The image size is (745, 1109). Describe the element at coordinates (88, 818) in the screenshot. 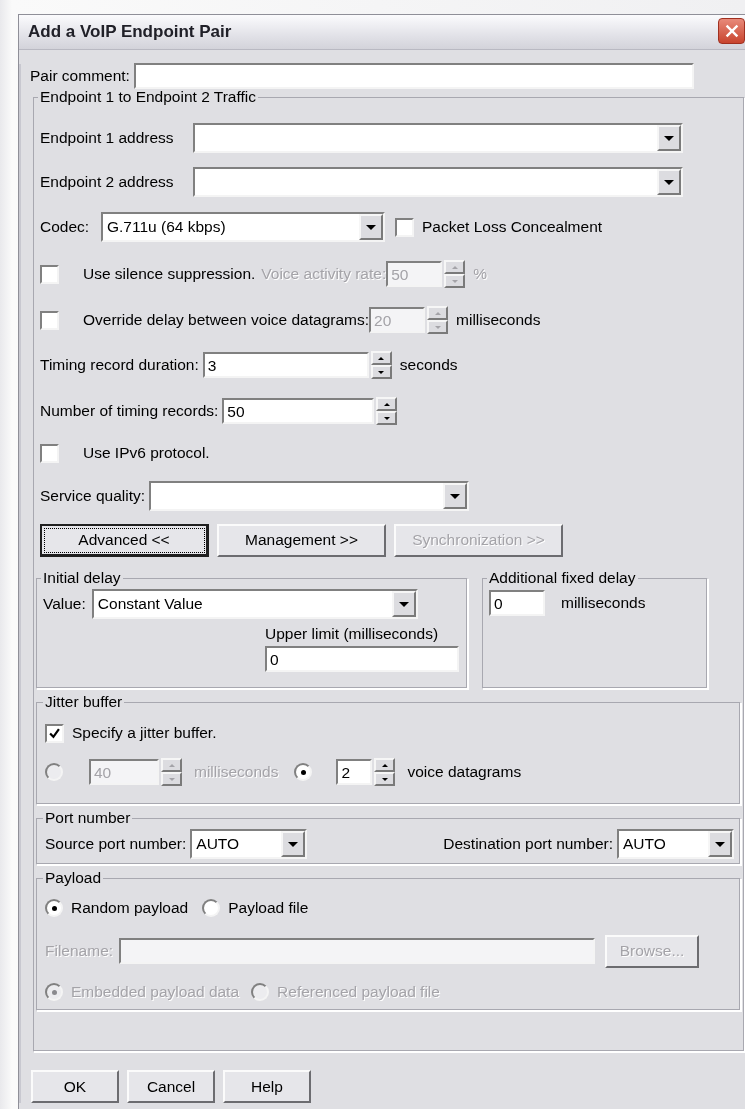

I see `group-label: Port number` at that location.